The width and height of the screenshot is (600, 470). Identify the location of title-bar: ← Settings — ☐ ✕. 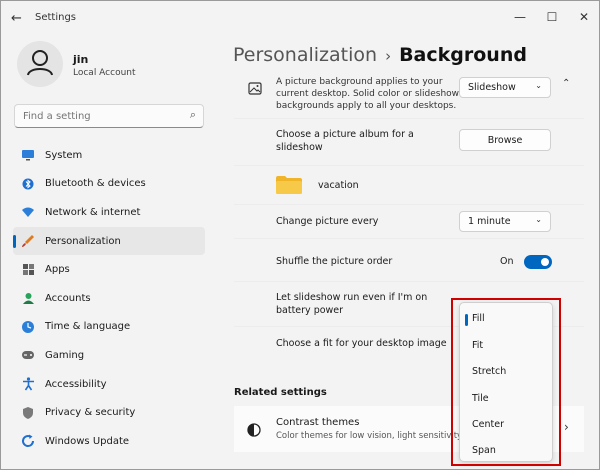
(300, 18).